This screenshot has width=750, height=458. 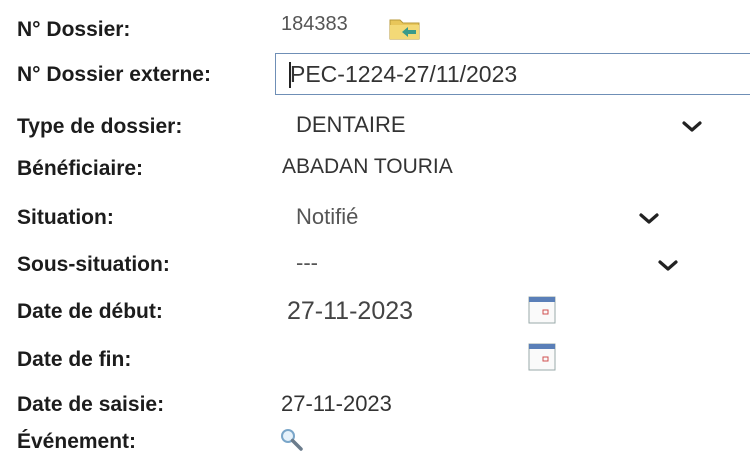 What do you see at coordinates (90, 311) in the screenshot?
I see `date-debut-label: Date de début:` at bounding box center [90, 311].